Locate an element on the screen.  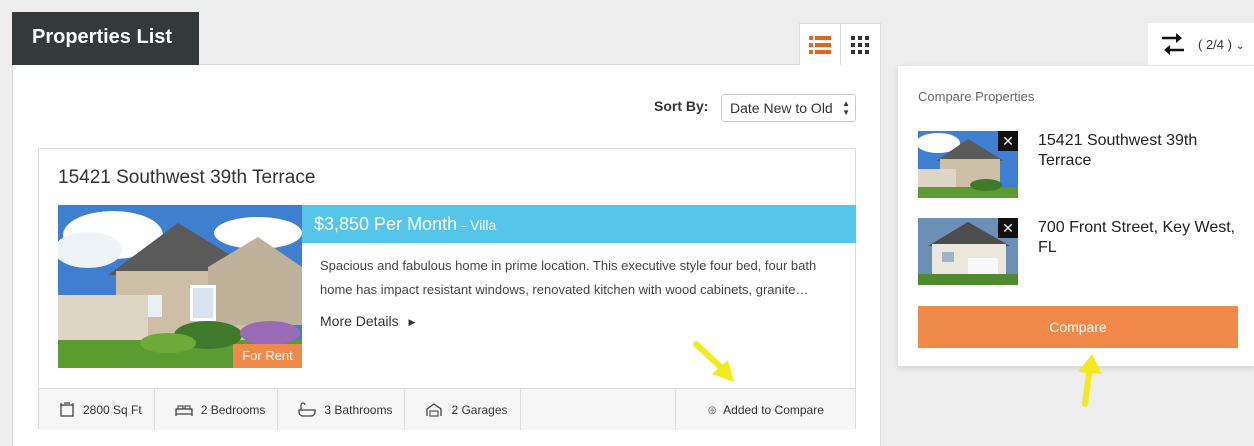
feature-label: 2 Garages is located at coordinates (479, 409).